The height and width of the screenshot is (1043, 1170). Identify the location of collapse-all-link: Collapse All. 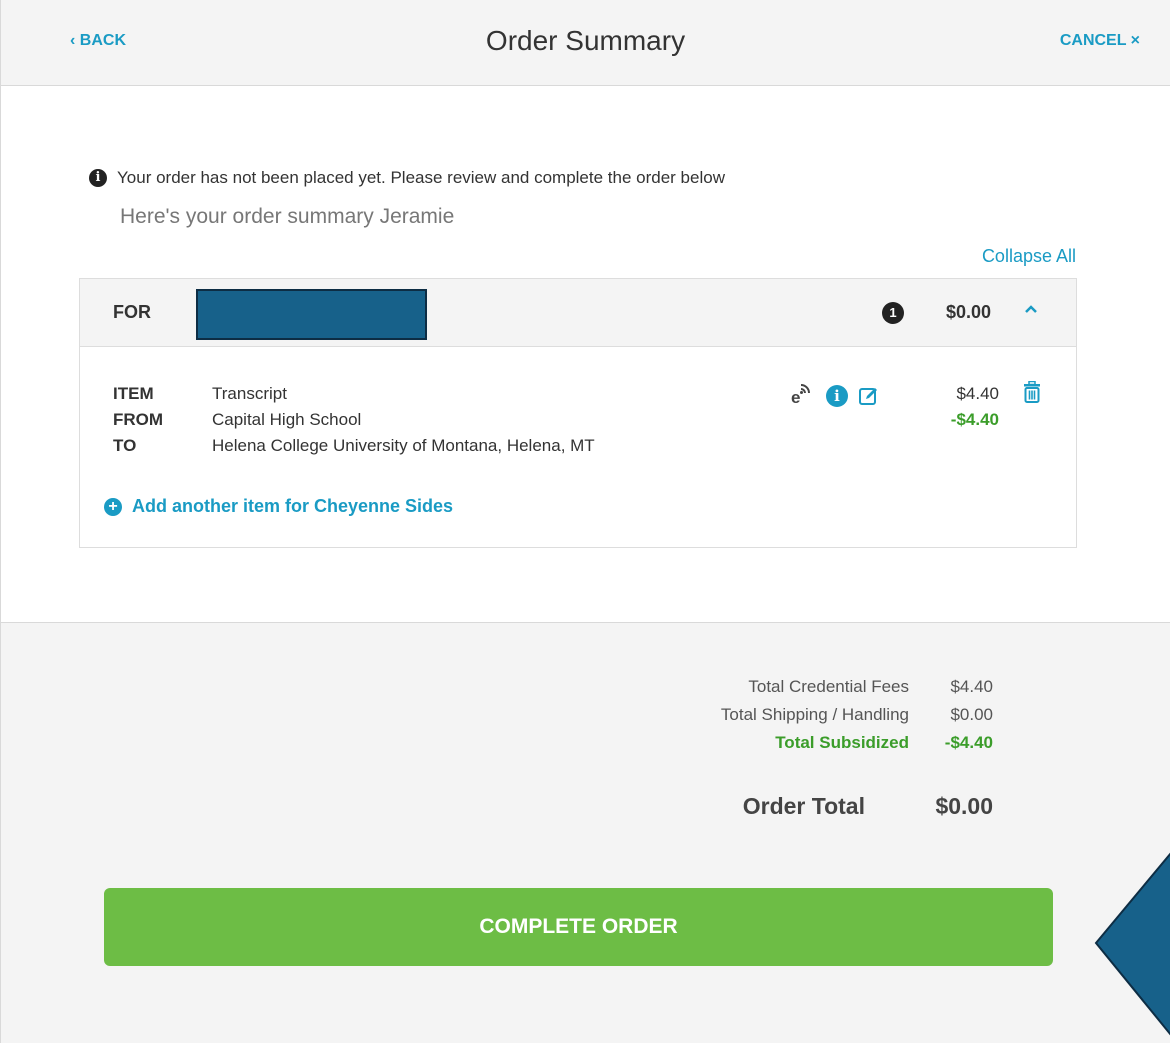
(1029, 256).